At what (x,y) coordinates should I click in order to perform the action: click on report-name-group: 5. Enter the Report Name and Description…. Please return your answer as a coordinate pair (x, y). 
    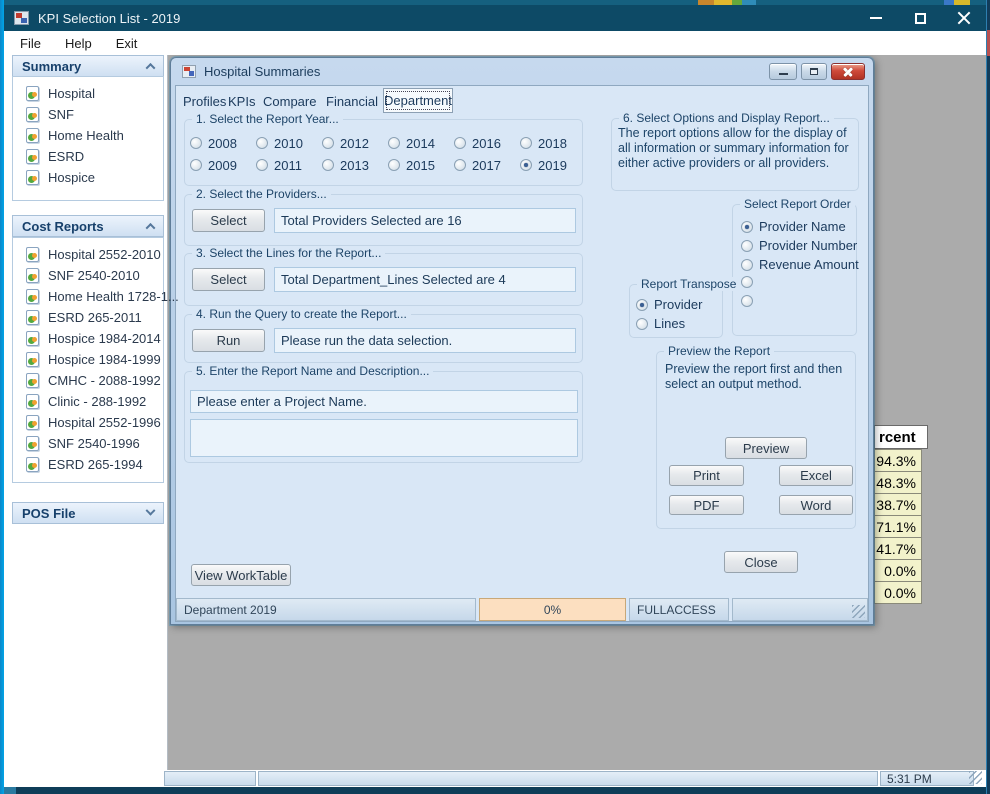
    Looking at the image, I should click on (383, 413).